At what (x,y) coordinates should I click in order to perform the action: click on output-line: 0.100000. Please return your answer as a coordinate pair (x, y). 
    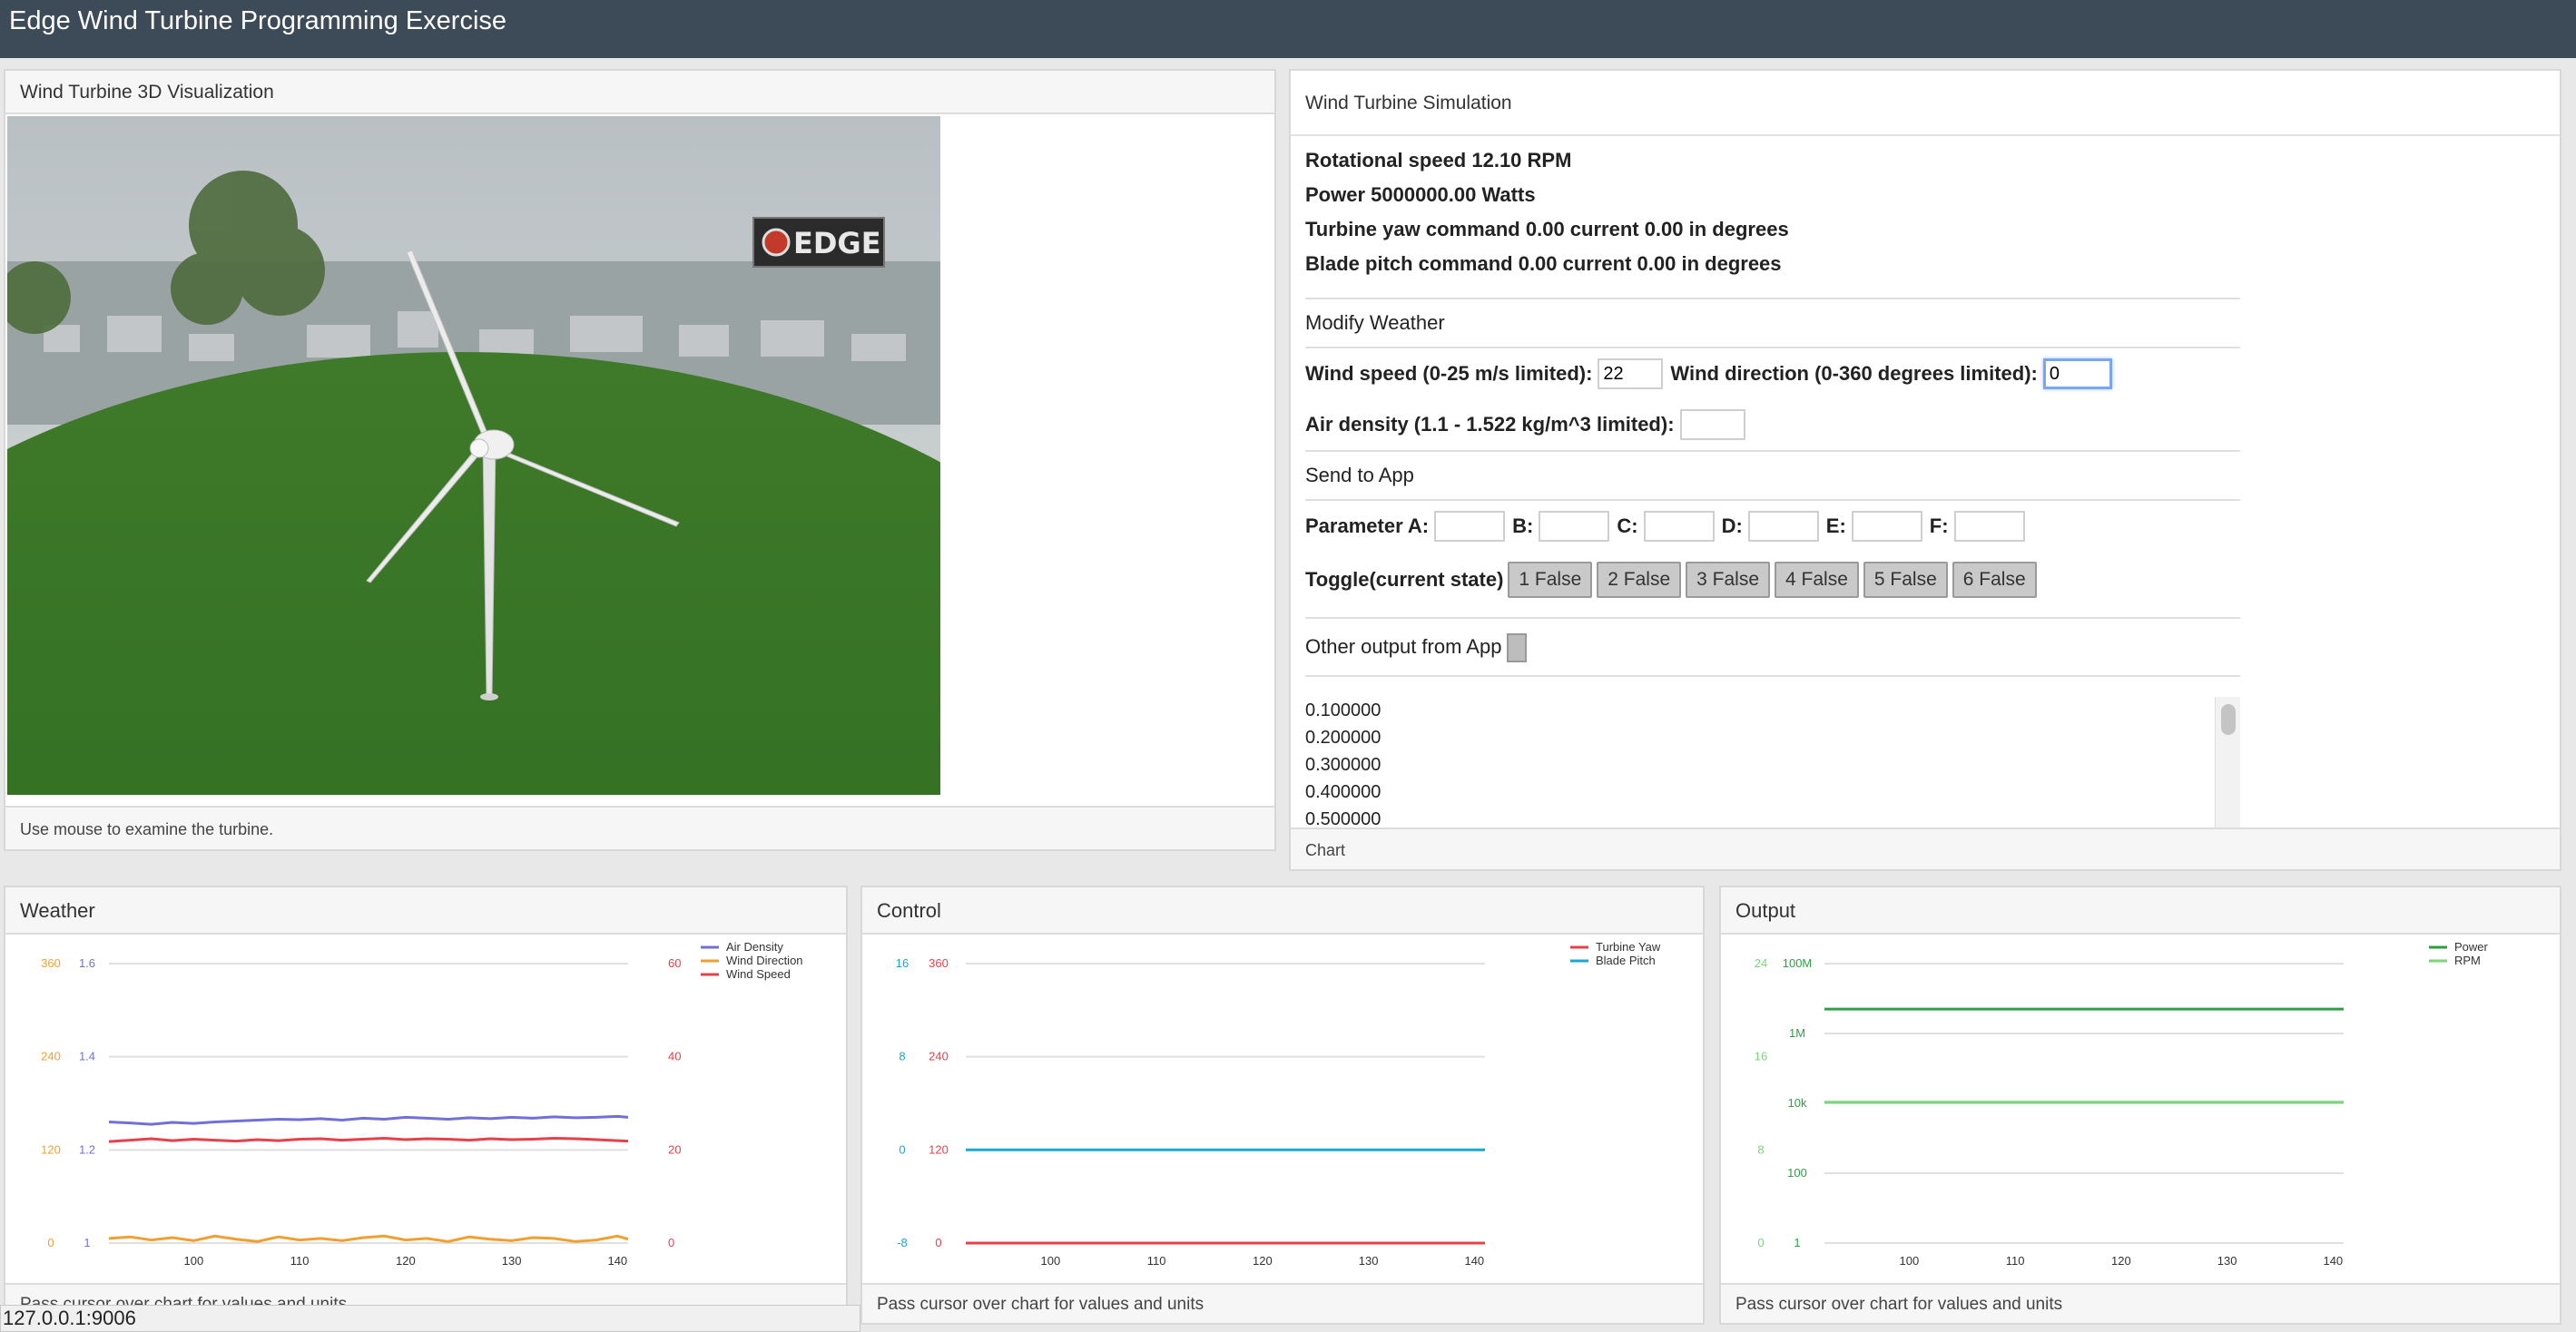
    Looking at the image, I should click on (1343, 710).